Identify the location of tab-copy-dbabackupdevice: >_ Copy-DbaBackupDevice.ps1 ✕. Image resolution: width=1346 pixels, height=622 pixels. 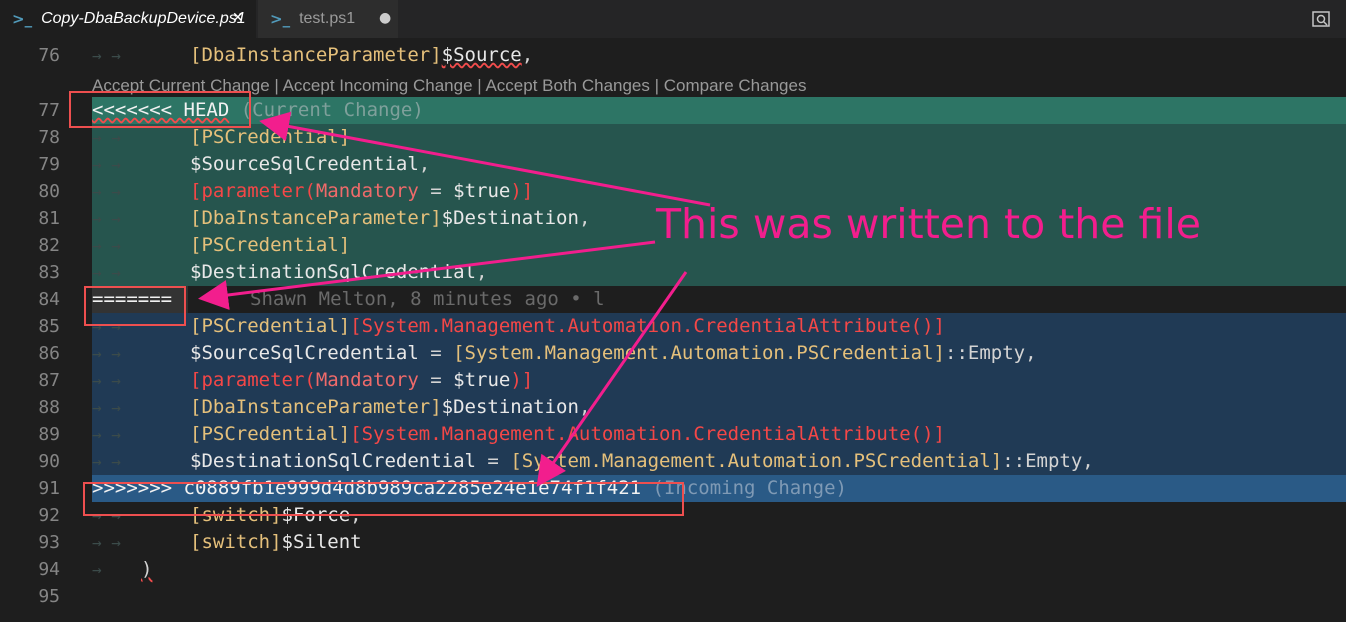
(128, 19).